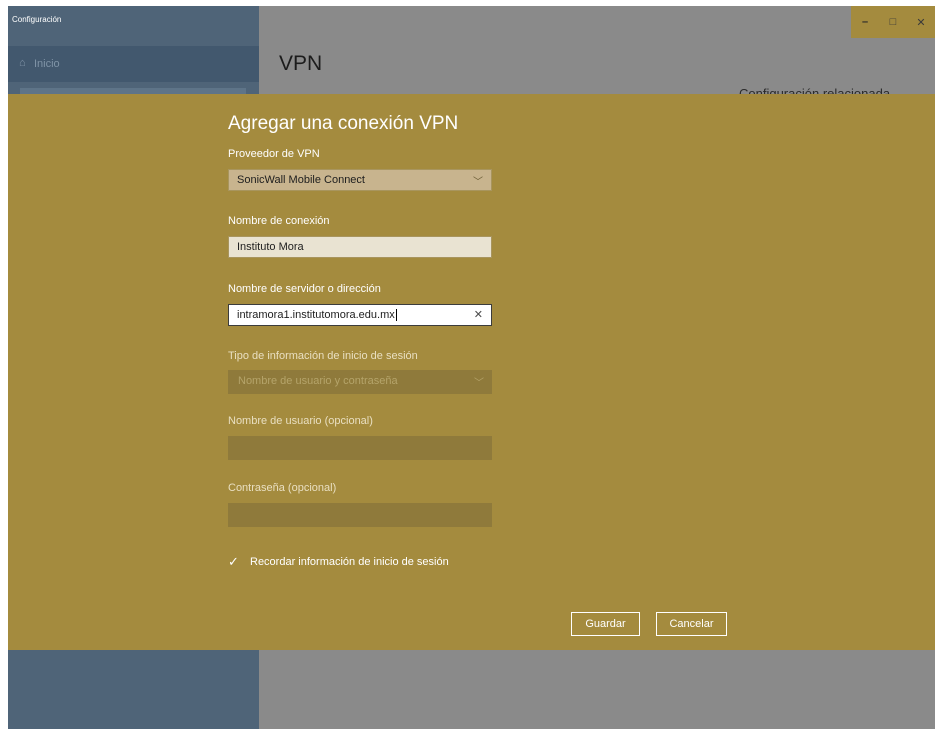 This screenshot has width=935, height=729. What do you see at coordinates (360, 247) in the screenshot?
I see `connection-name-field: Instituto Mora` at bounding box center [360, 247].